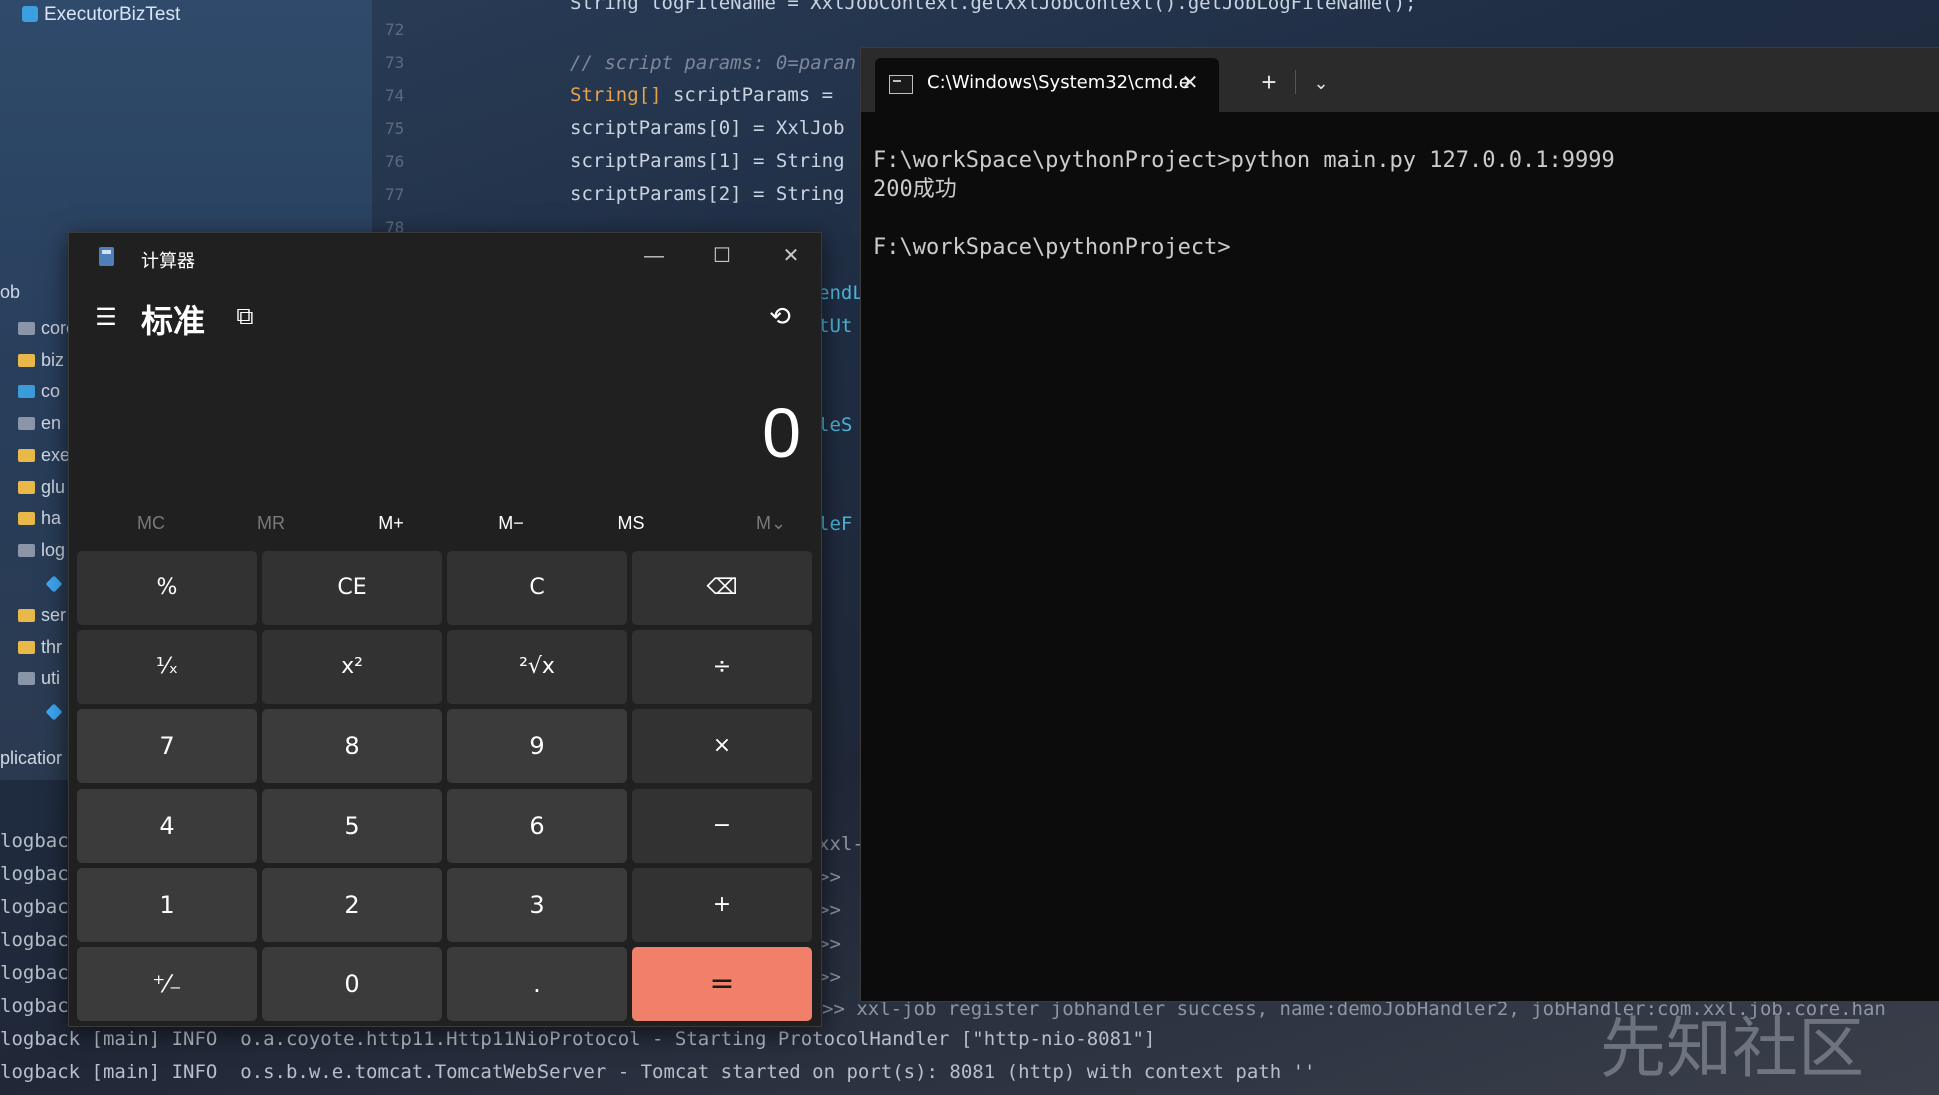  I want to click on tree-item: en, so click(30, 425).